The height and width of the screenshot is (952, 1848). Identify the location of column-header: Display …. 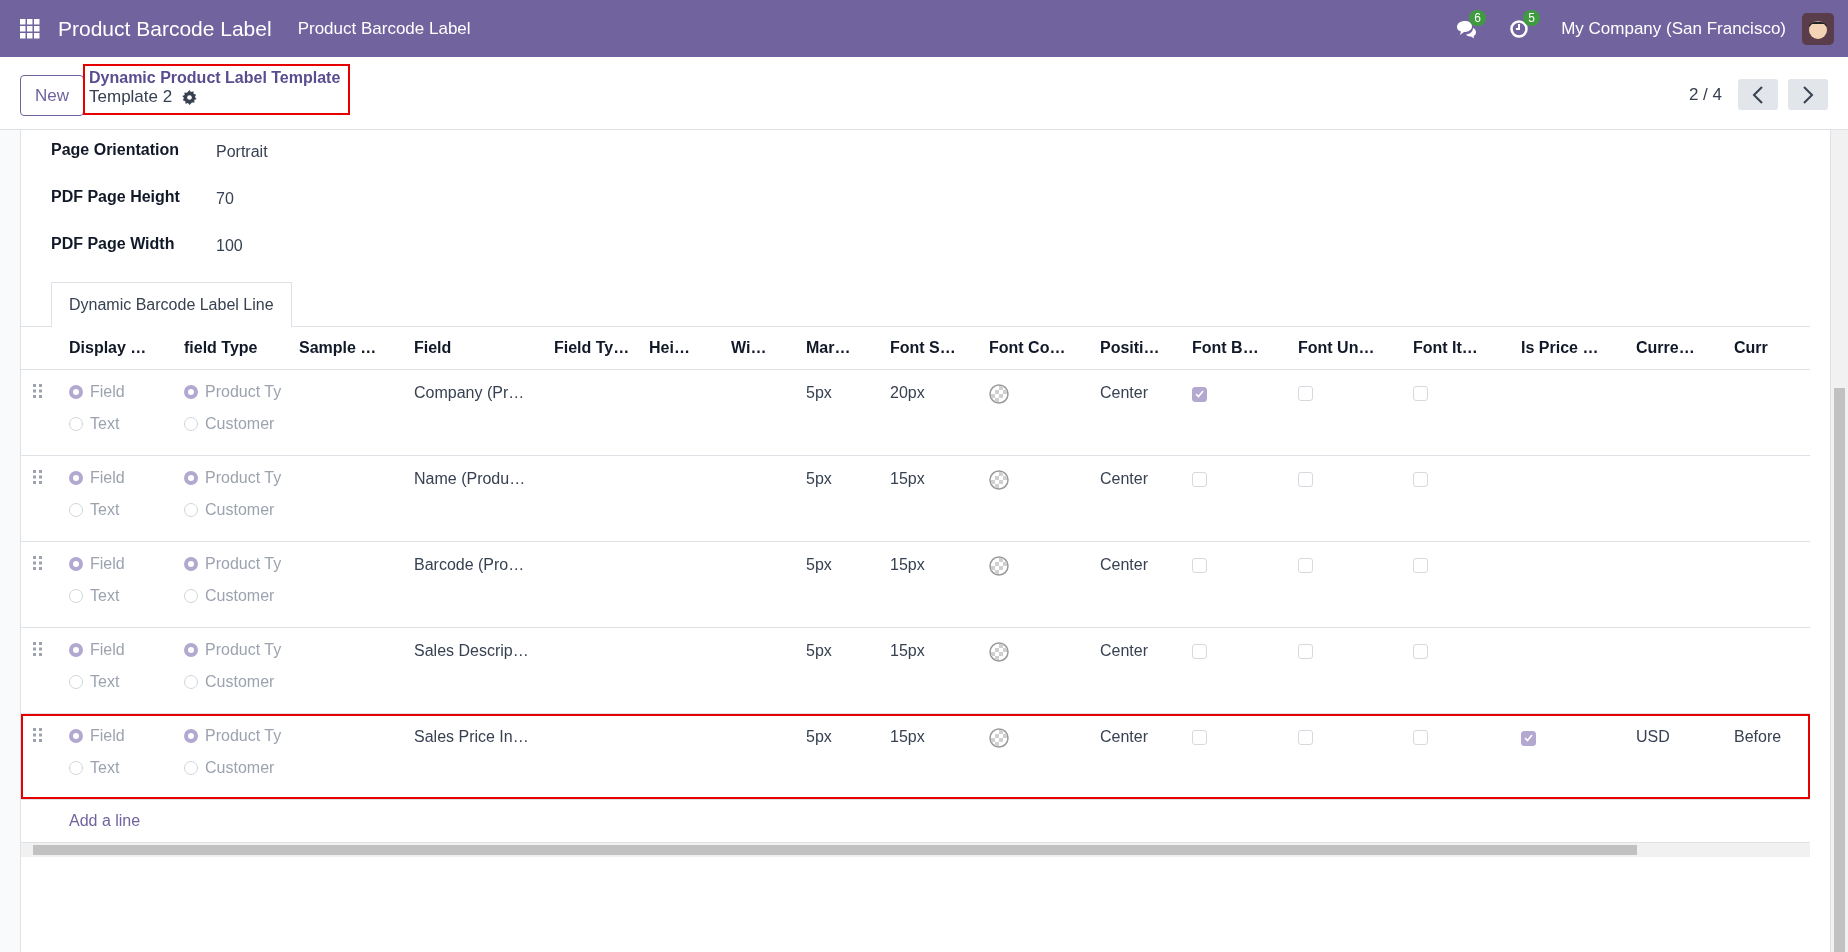
(108, 347).